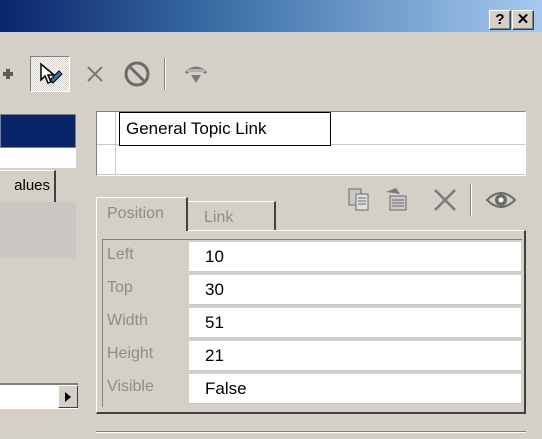  Describe the element at coordinates (271, 16) in the screenshot. I see `title-bar: ? ✕` at that location.